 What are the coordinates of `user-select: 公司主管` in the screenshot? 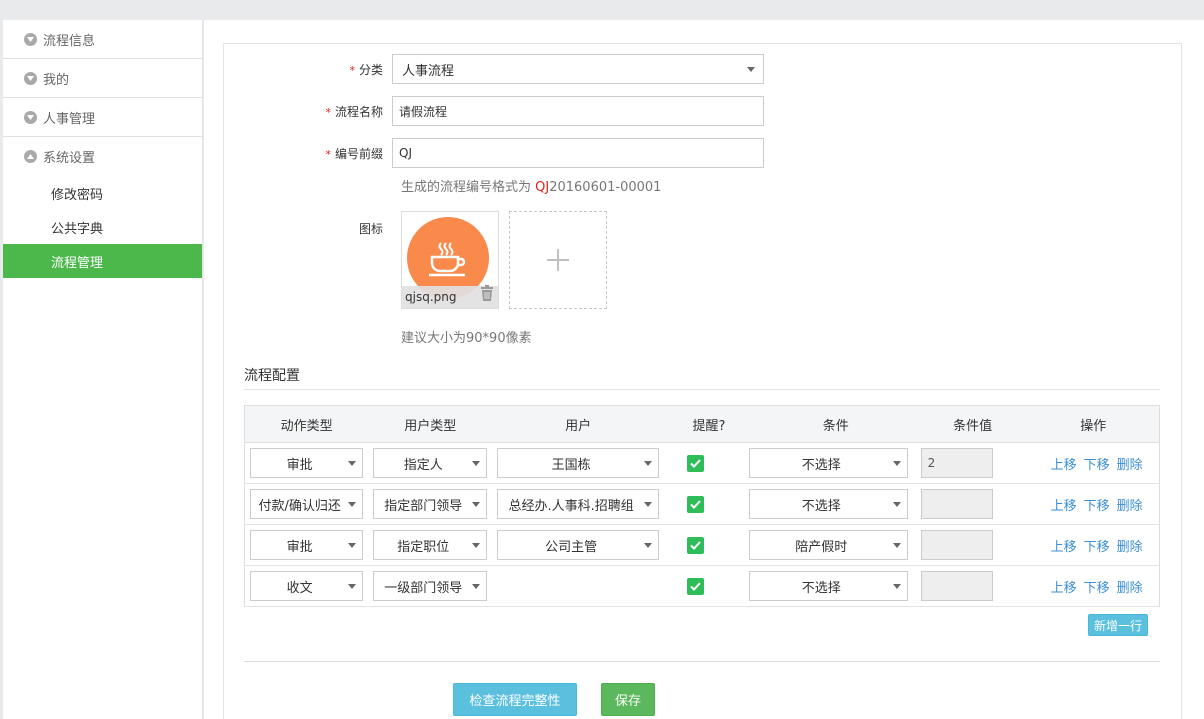 It's located at (578, 545).